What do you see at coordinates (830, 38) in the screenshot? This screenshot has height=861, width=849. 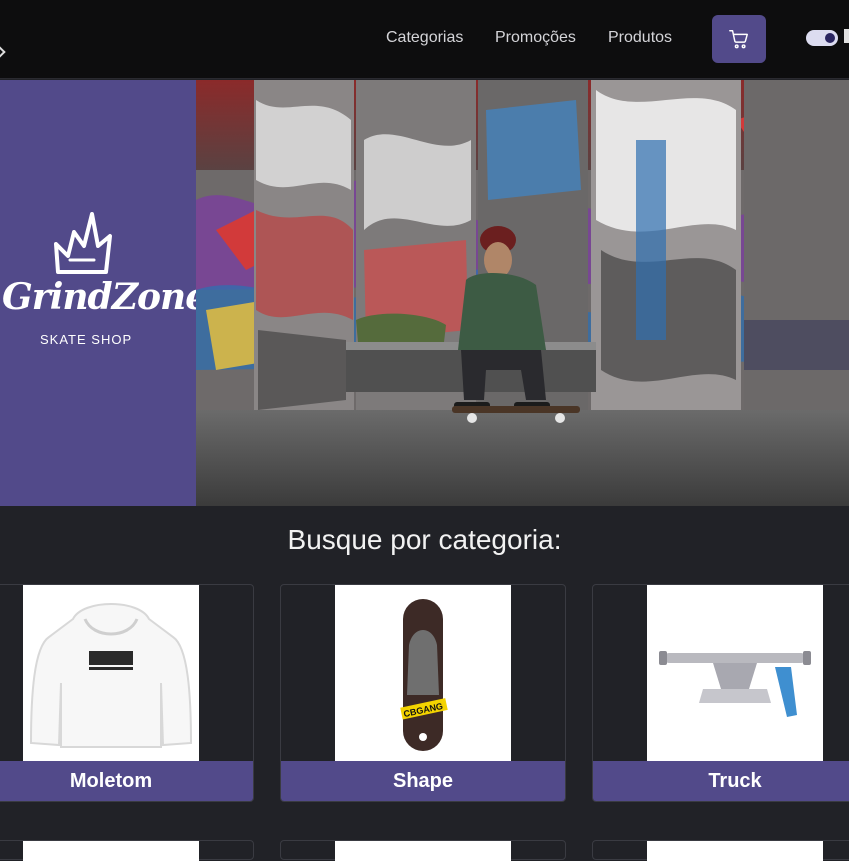 I see `toggle-knob` at bounding box center [830, 38].